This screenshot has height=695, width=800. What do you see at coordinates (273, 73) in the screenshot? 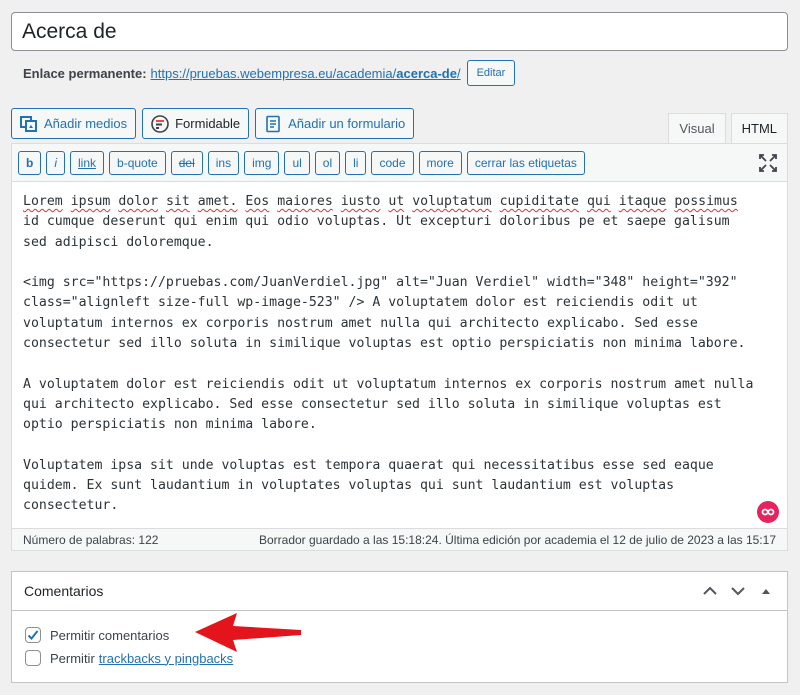
I see `permalink-url-base: https://pruebas.webempresa.eu/academia/` at bounding box center [273, 73].